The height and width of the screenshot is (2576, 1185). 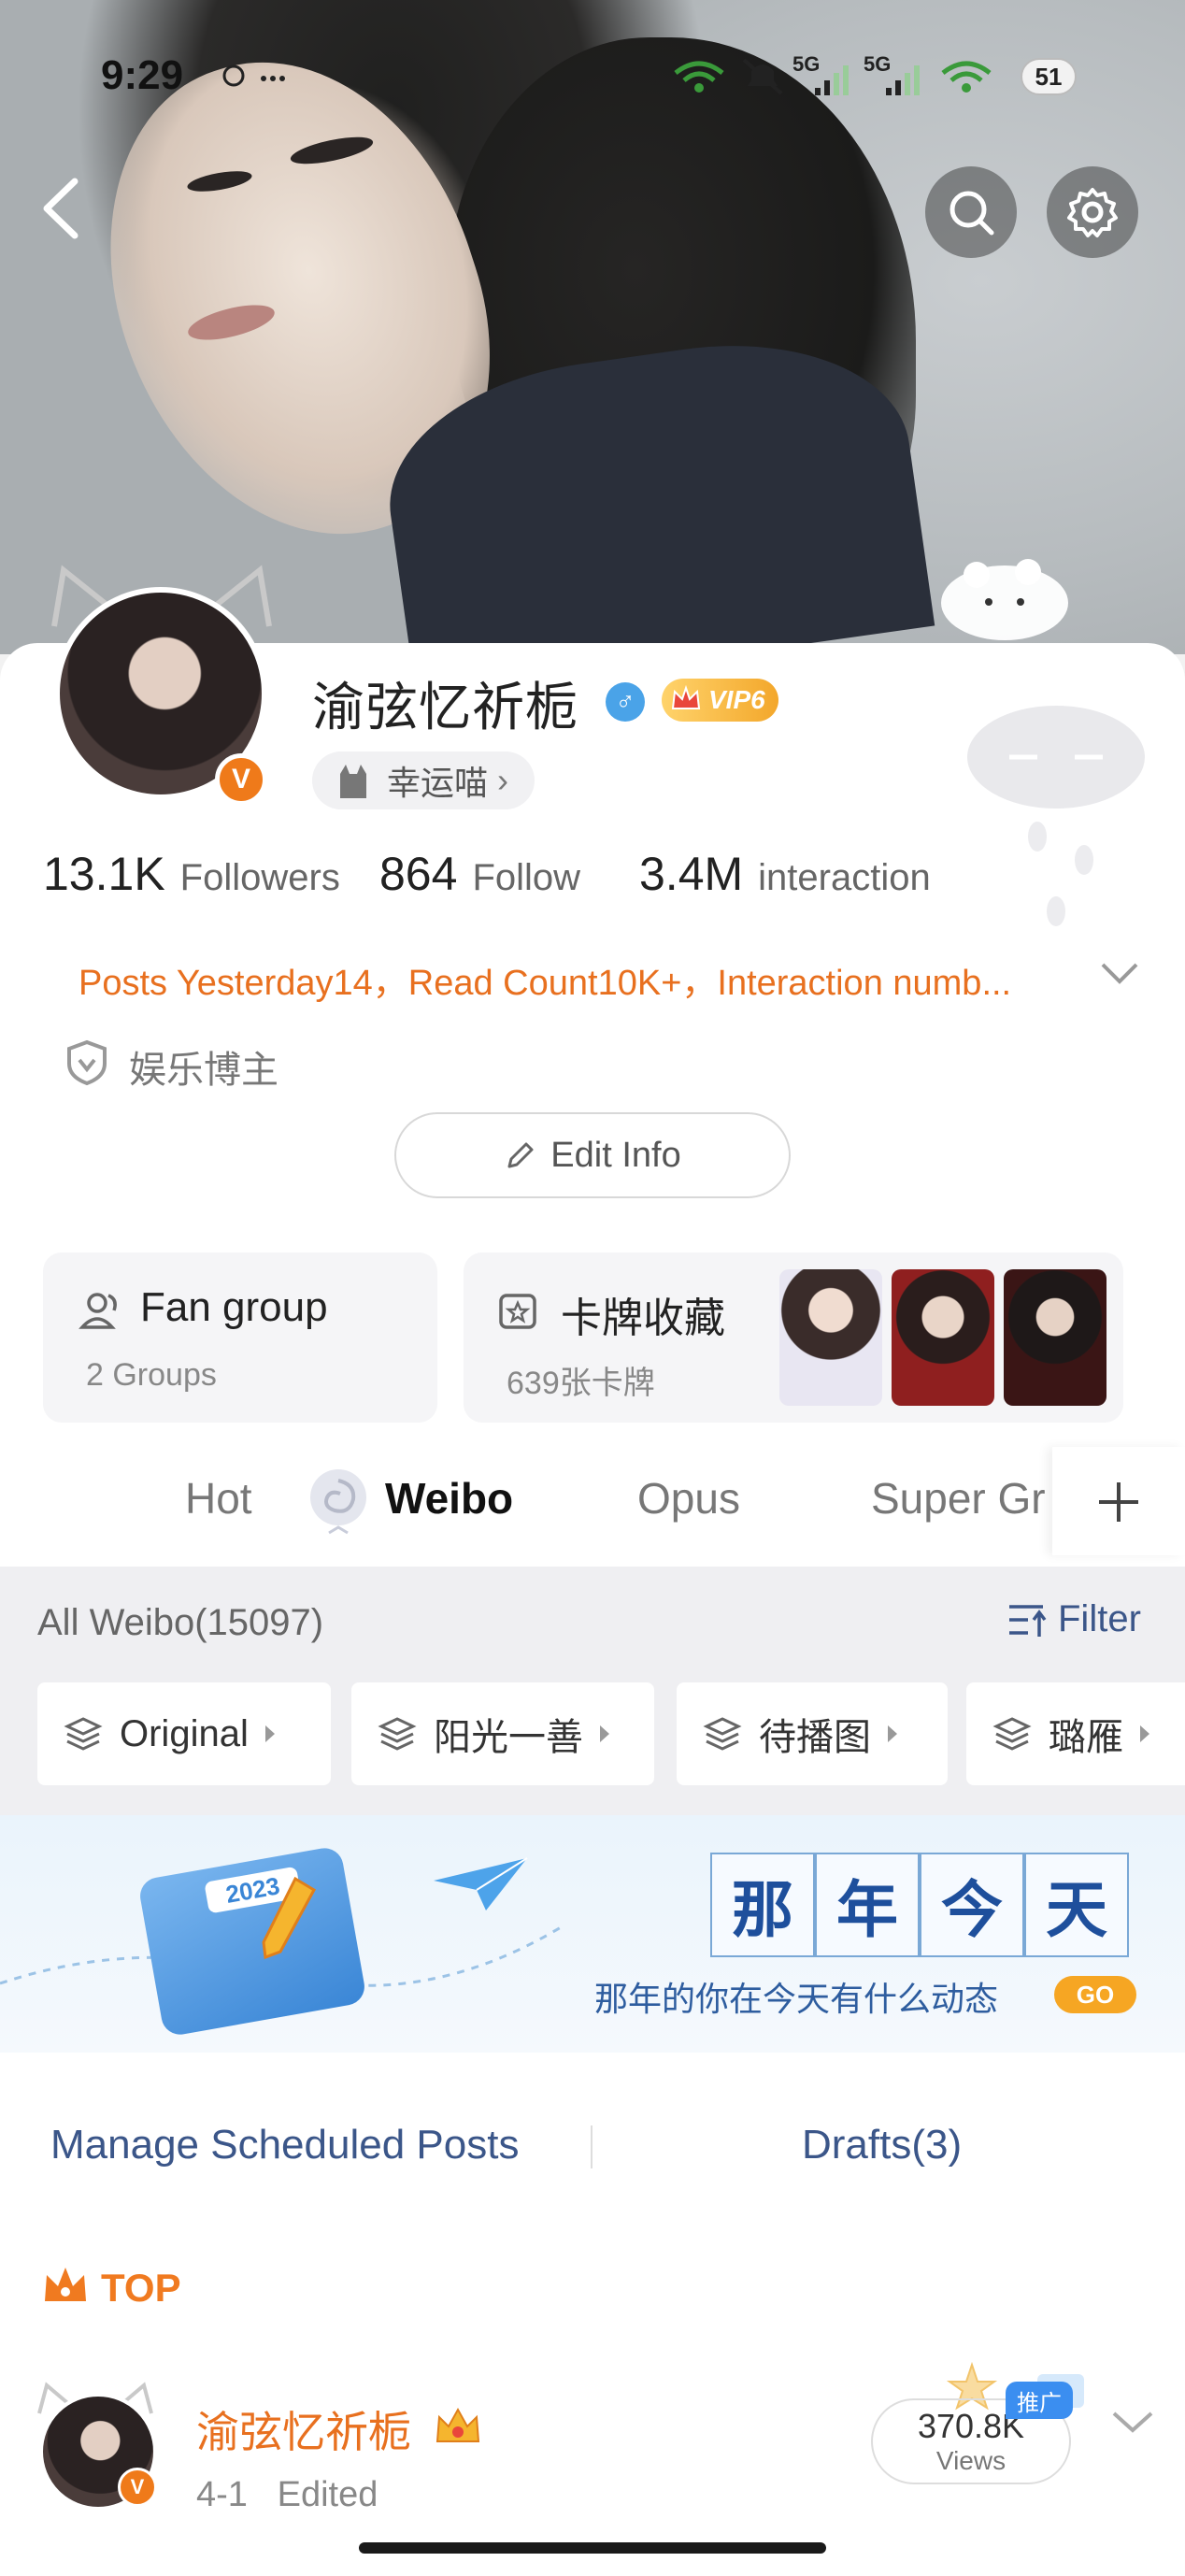 What do you see at coordinates (234, 1307) in the screenshot?
I see `fan-group-title: Fan group` at bounding box center [234, 1307].